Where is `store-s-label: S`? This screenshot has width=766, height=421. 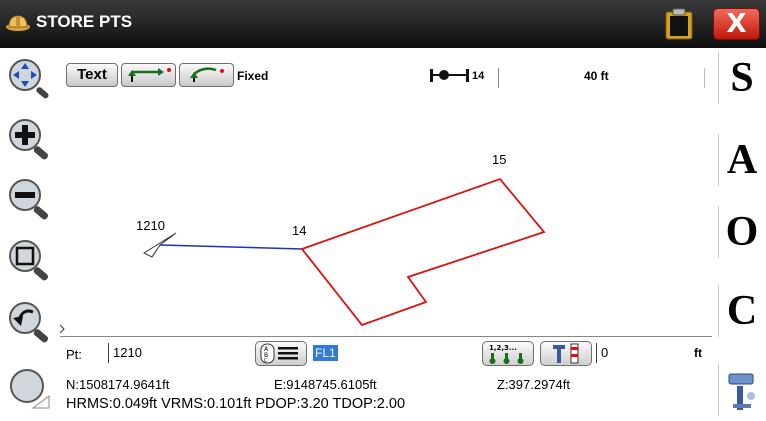 store-s-label: S is located at coordinates (742, 78).